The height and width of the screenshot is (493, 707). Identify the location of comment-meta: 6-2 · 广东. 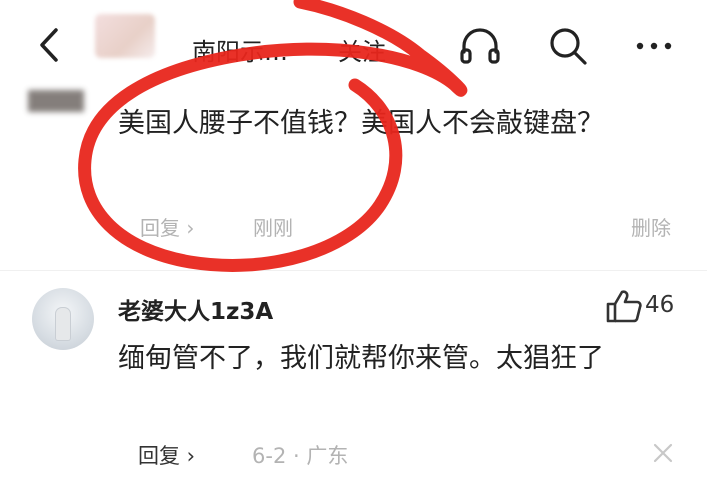
(300, 456).